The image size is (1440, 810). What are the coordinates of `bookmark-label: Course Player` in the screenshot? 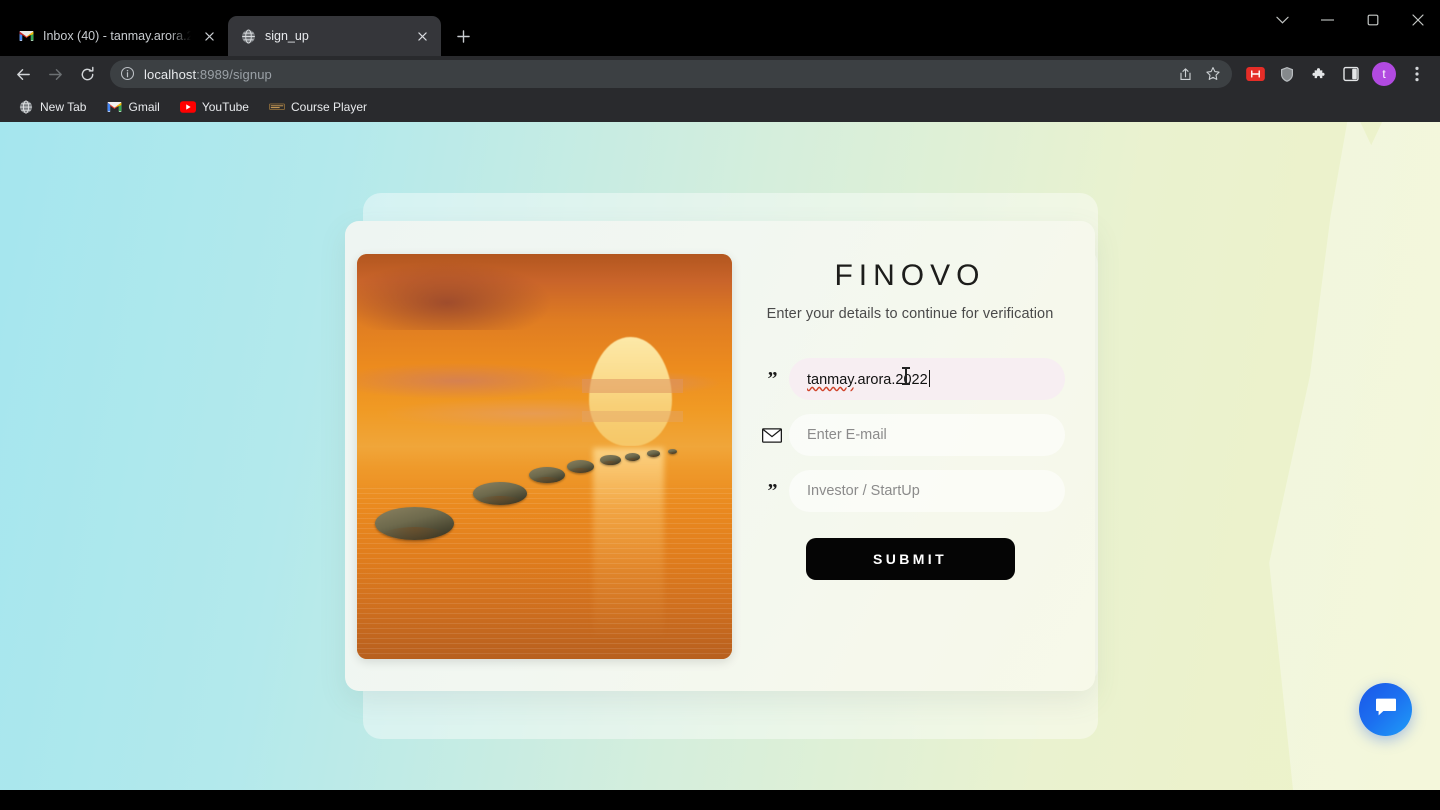 It's located at (329, 107).